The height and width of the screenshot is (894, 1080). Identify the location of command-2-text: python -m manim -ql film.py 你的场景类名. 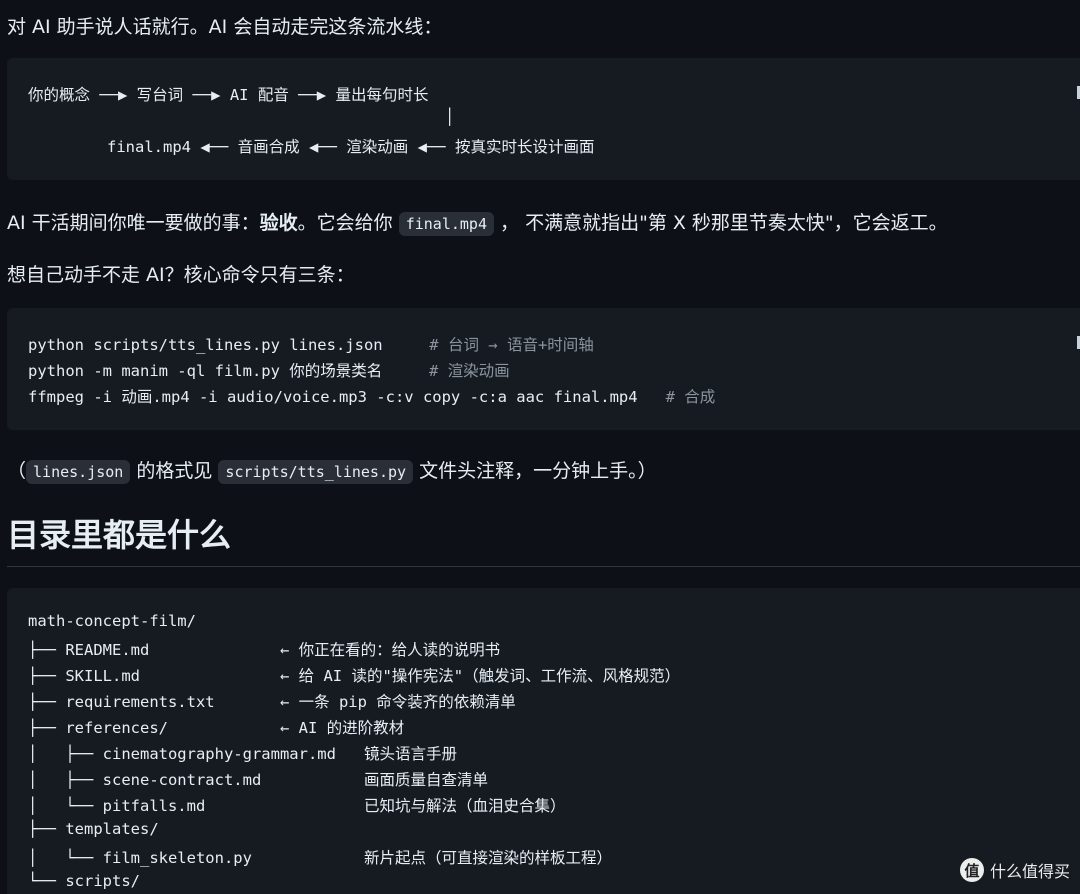
(228, 371).